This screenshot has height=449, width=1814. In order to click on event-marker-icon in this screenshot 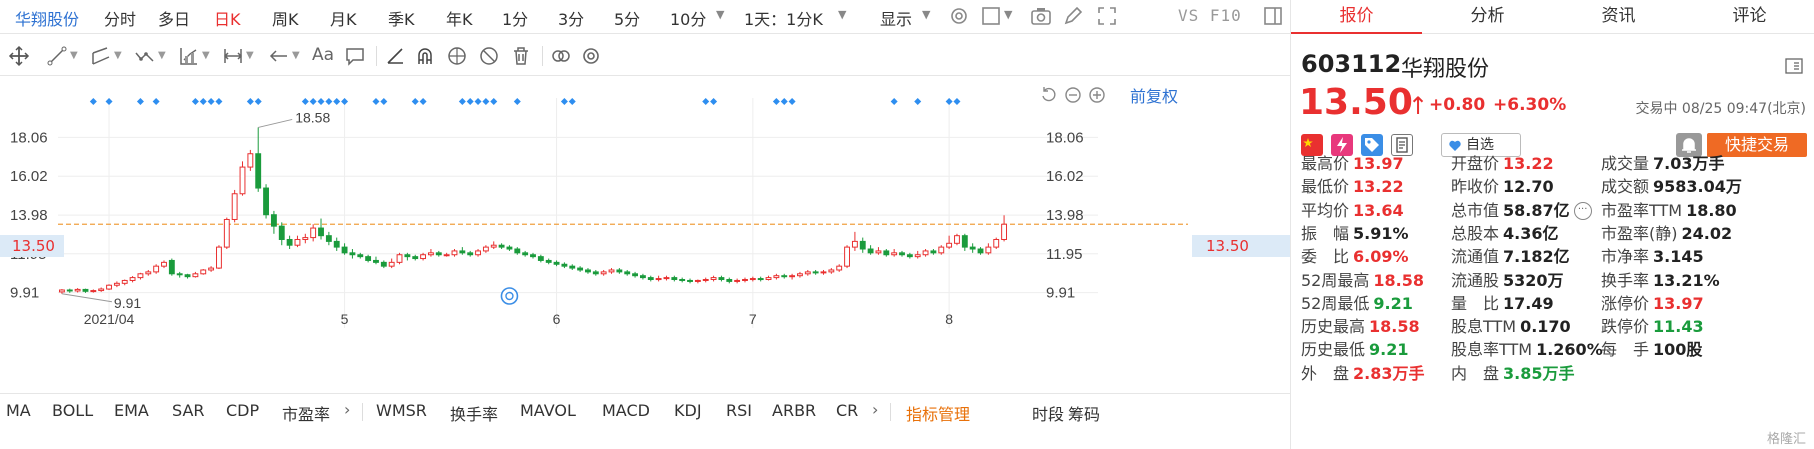, I will do `click(423, 101)`.